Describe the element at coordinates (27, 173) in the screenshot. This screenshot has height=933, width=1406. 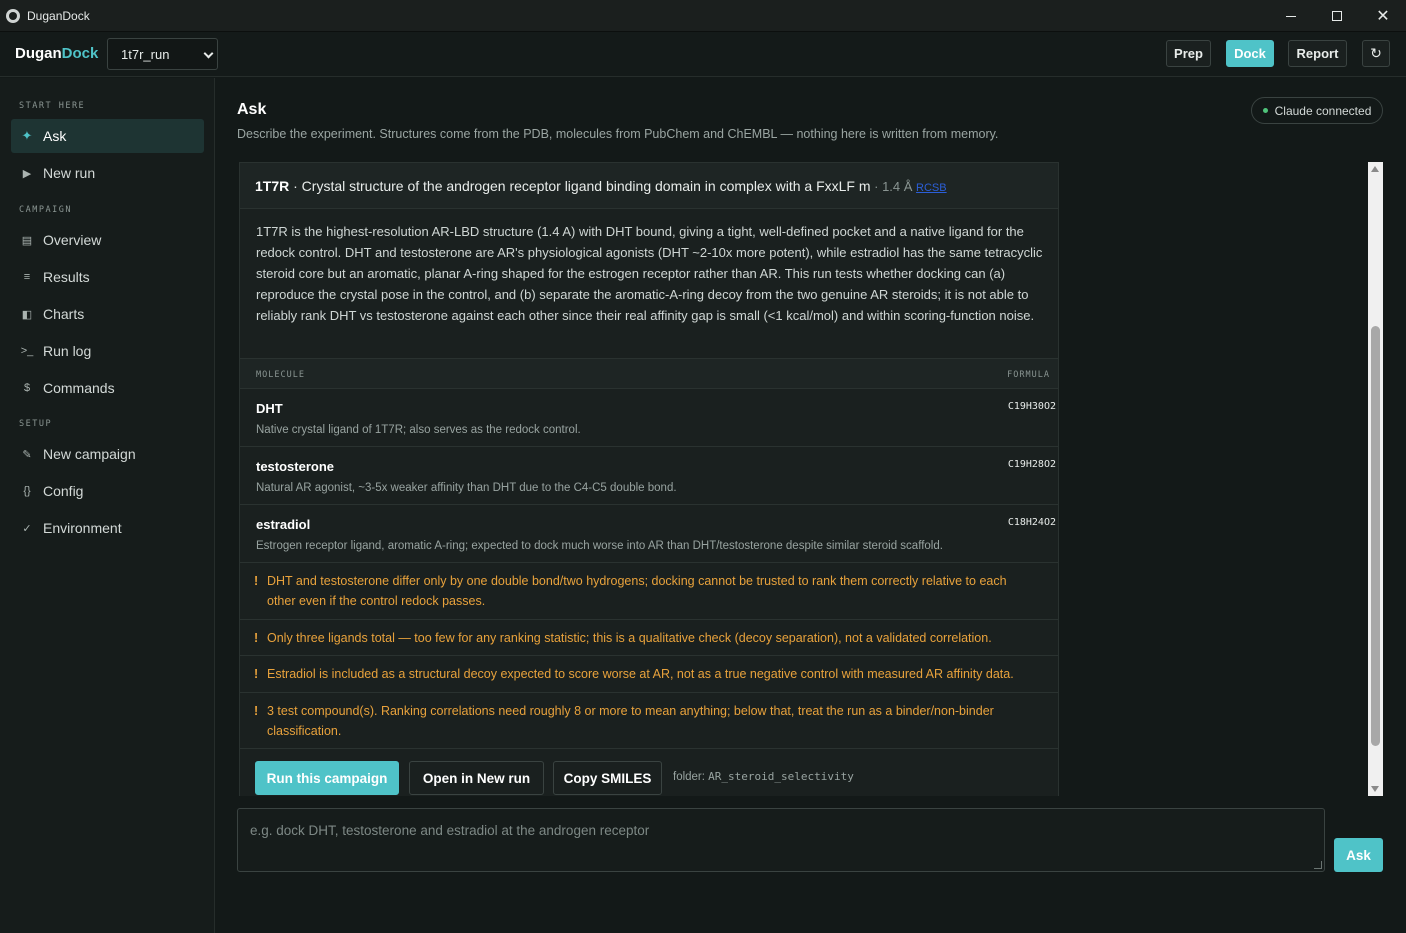
I see `play-icon: ▶` at that location.